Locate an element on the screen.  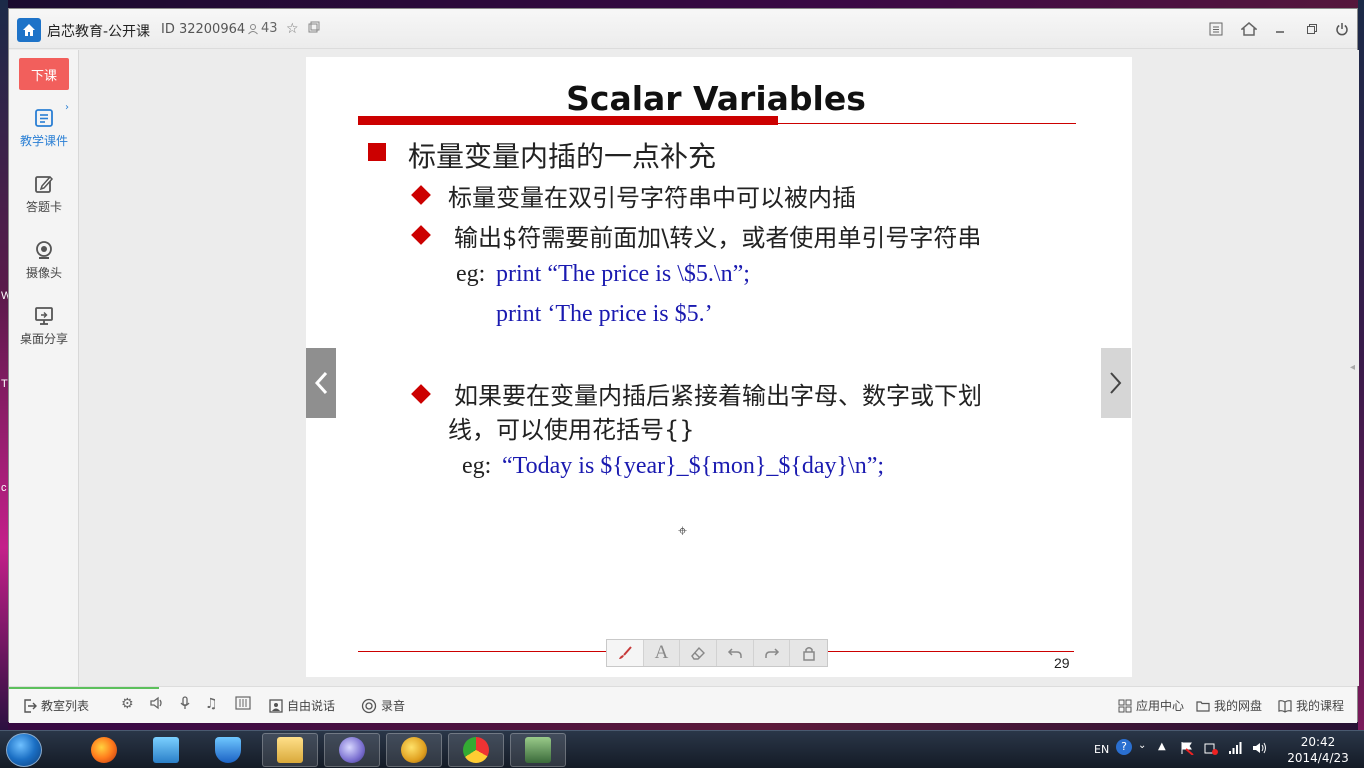
volume-icon is located at coordinates (1260, 749).